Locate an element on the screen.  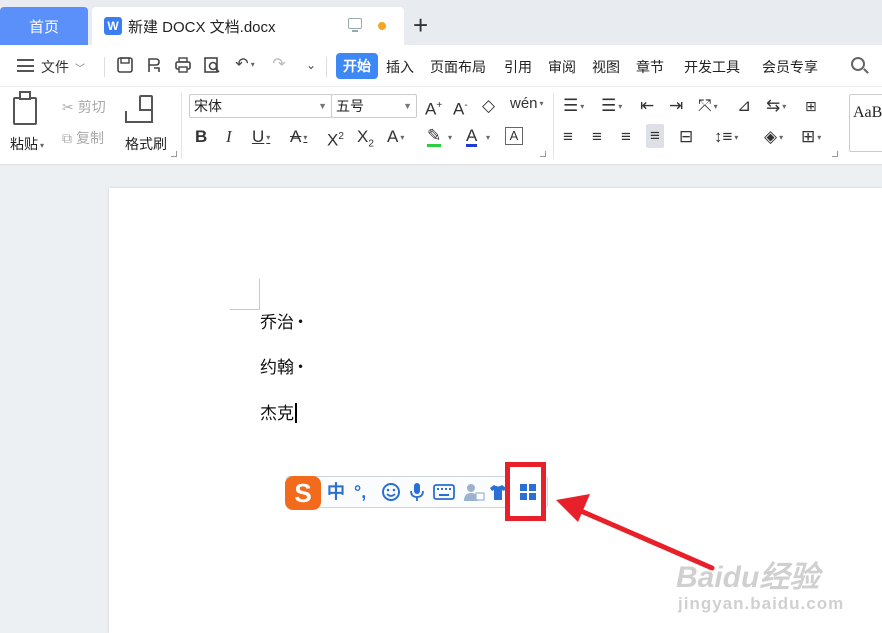
underline-icon: U ▾ is located at coordinates (261, 137).